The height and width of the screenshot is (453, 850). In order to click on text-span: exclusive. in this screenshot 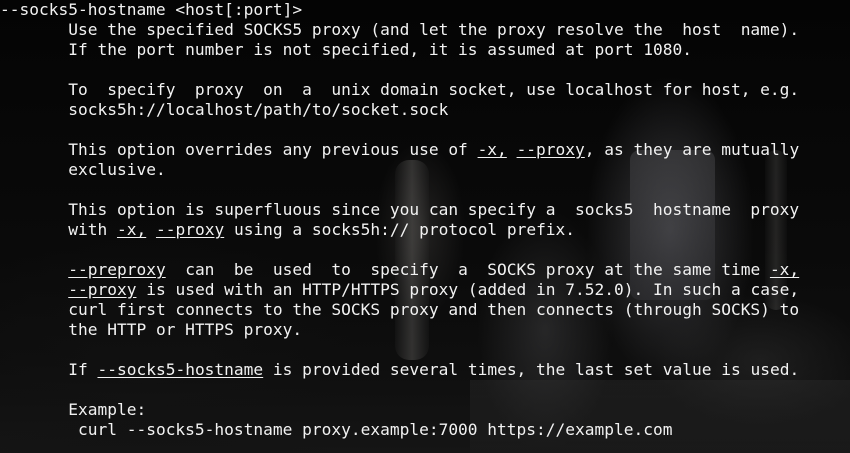, I will do `click(117, 169)`.